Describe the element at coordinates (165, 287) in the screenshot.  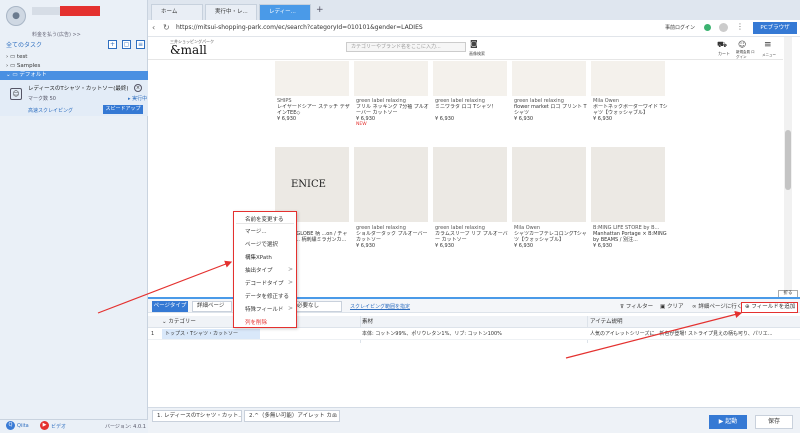
I see `arrow-to-context-menu` at that location.